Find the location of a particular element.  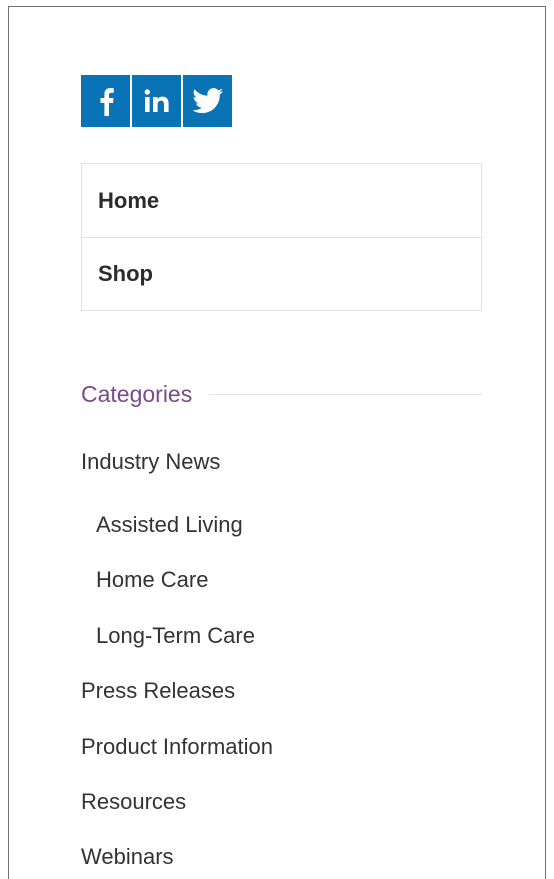

linkedin-button is located at coordinates (156, 101).